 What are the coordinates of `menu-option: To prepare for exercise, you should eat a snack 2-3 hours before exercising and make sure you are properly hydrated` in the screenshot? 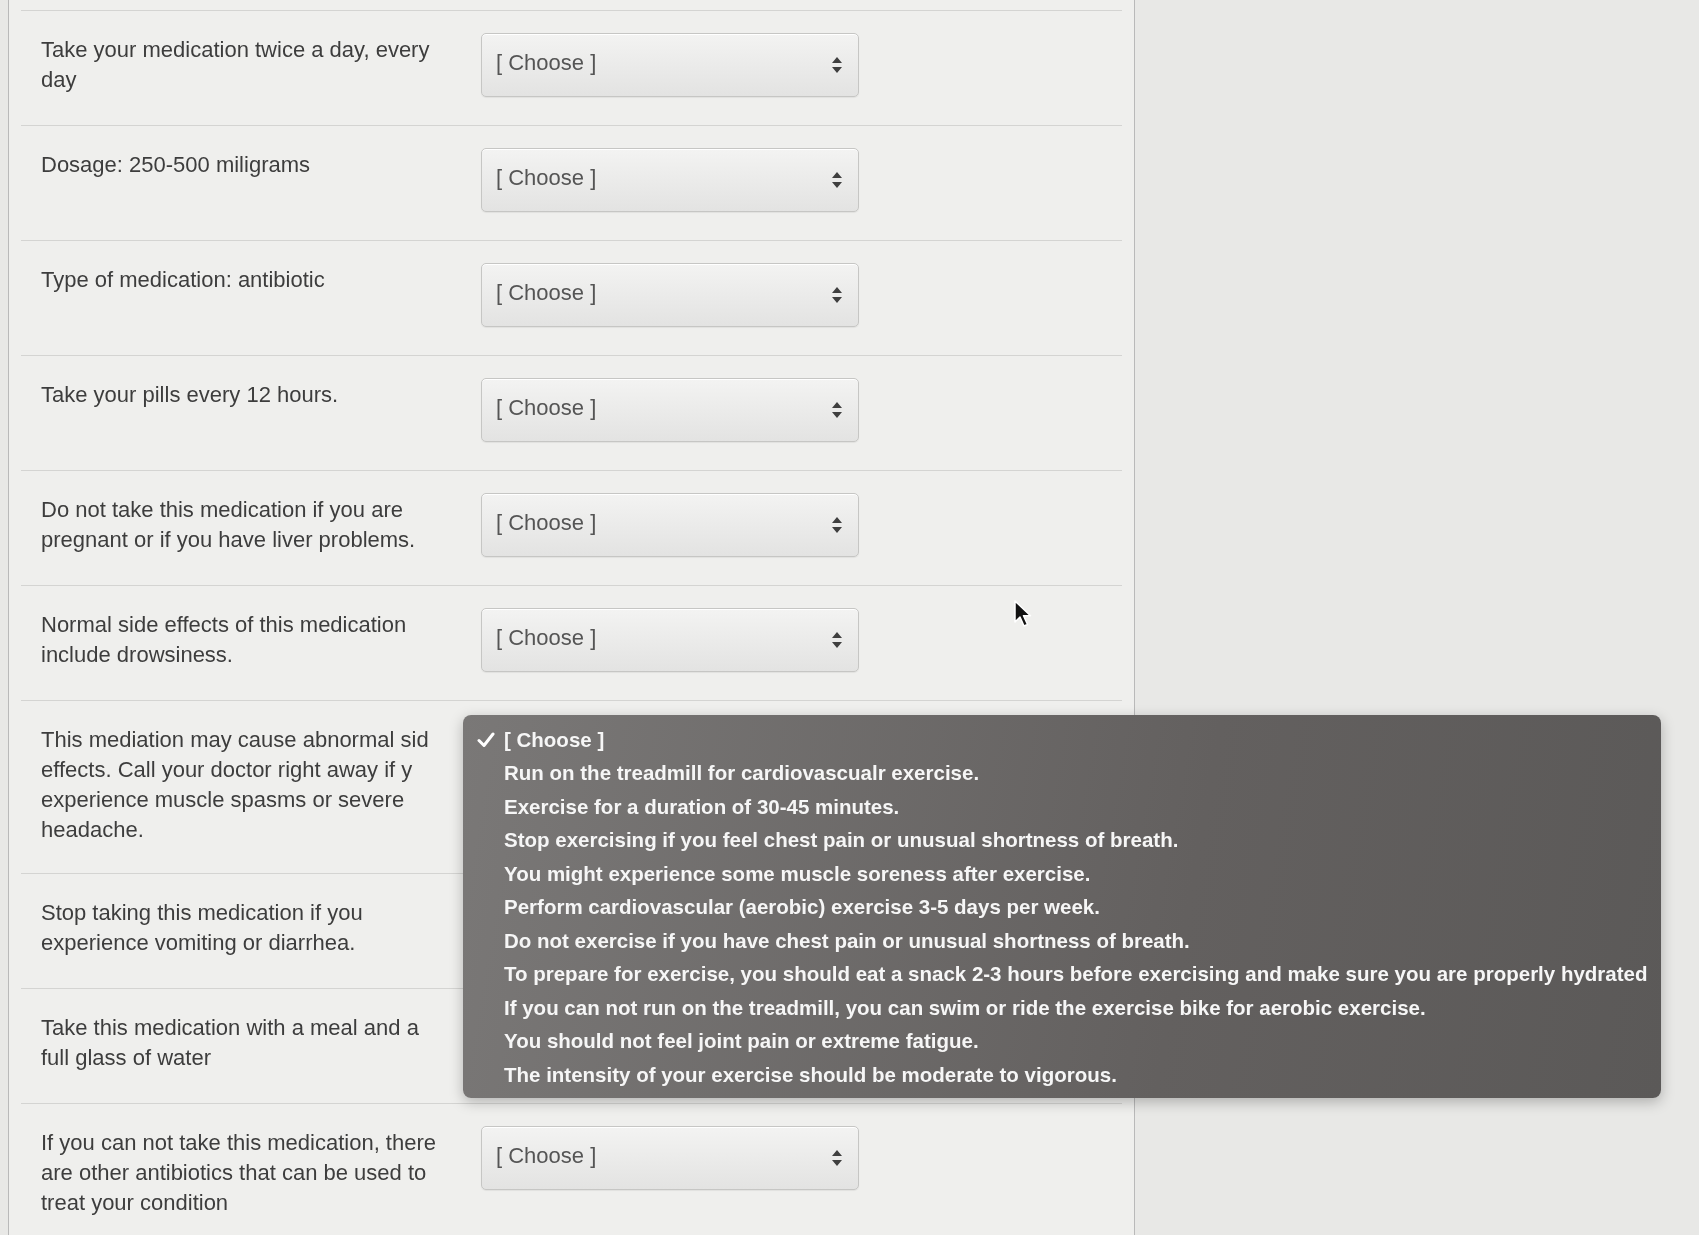 It's located at (1055, 974).